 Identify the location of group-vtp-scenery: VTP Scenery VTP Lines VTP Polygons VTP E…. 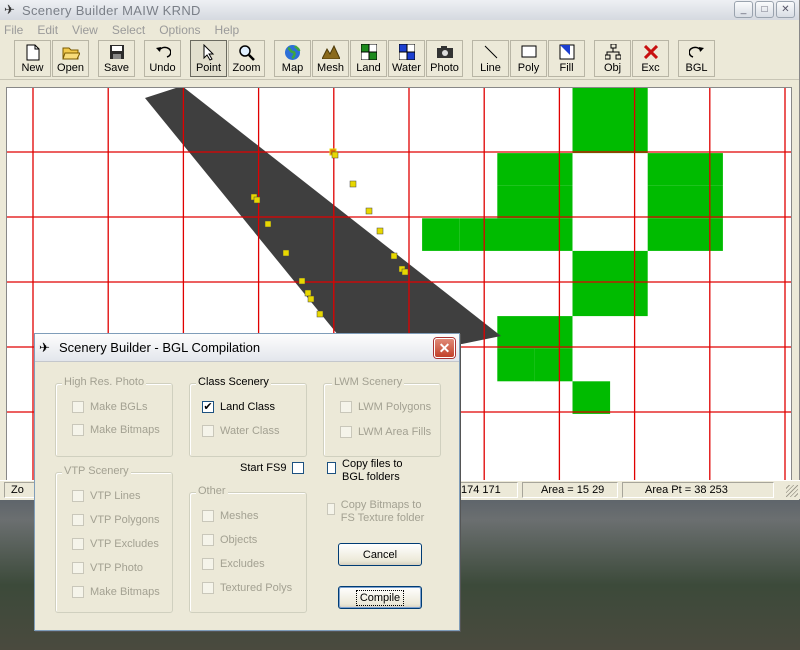
(114, 539).